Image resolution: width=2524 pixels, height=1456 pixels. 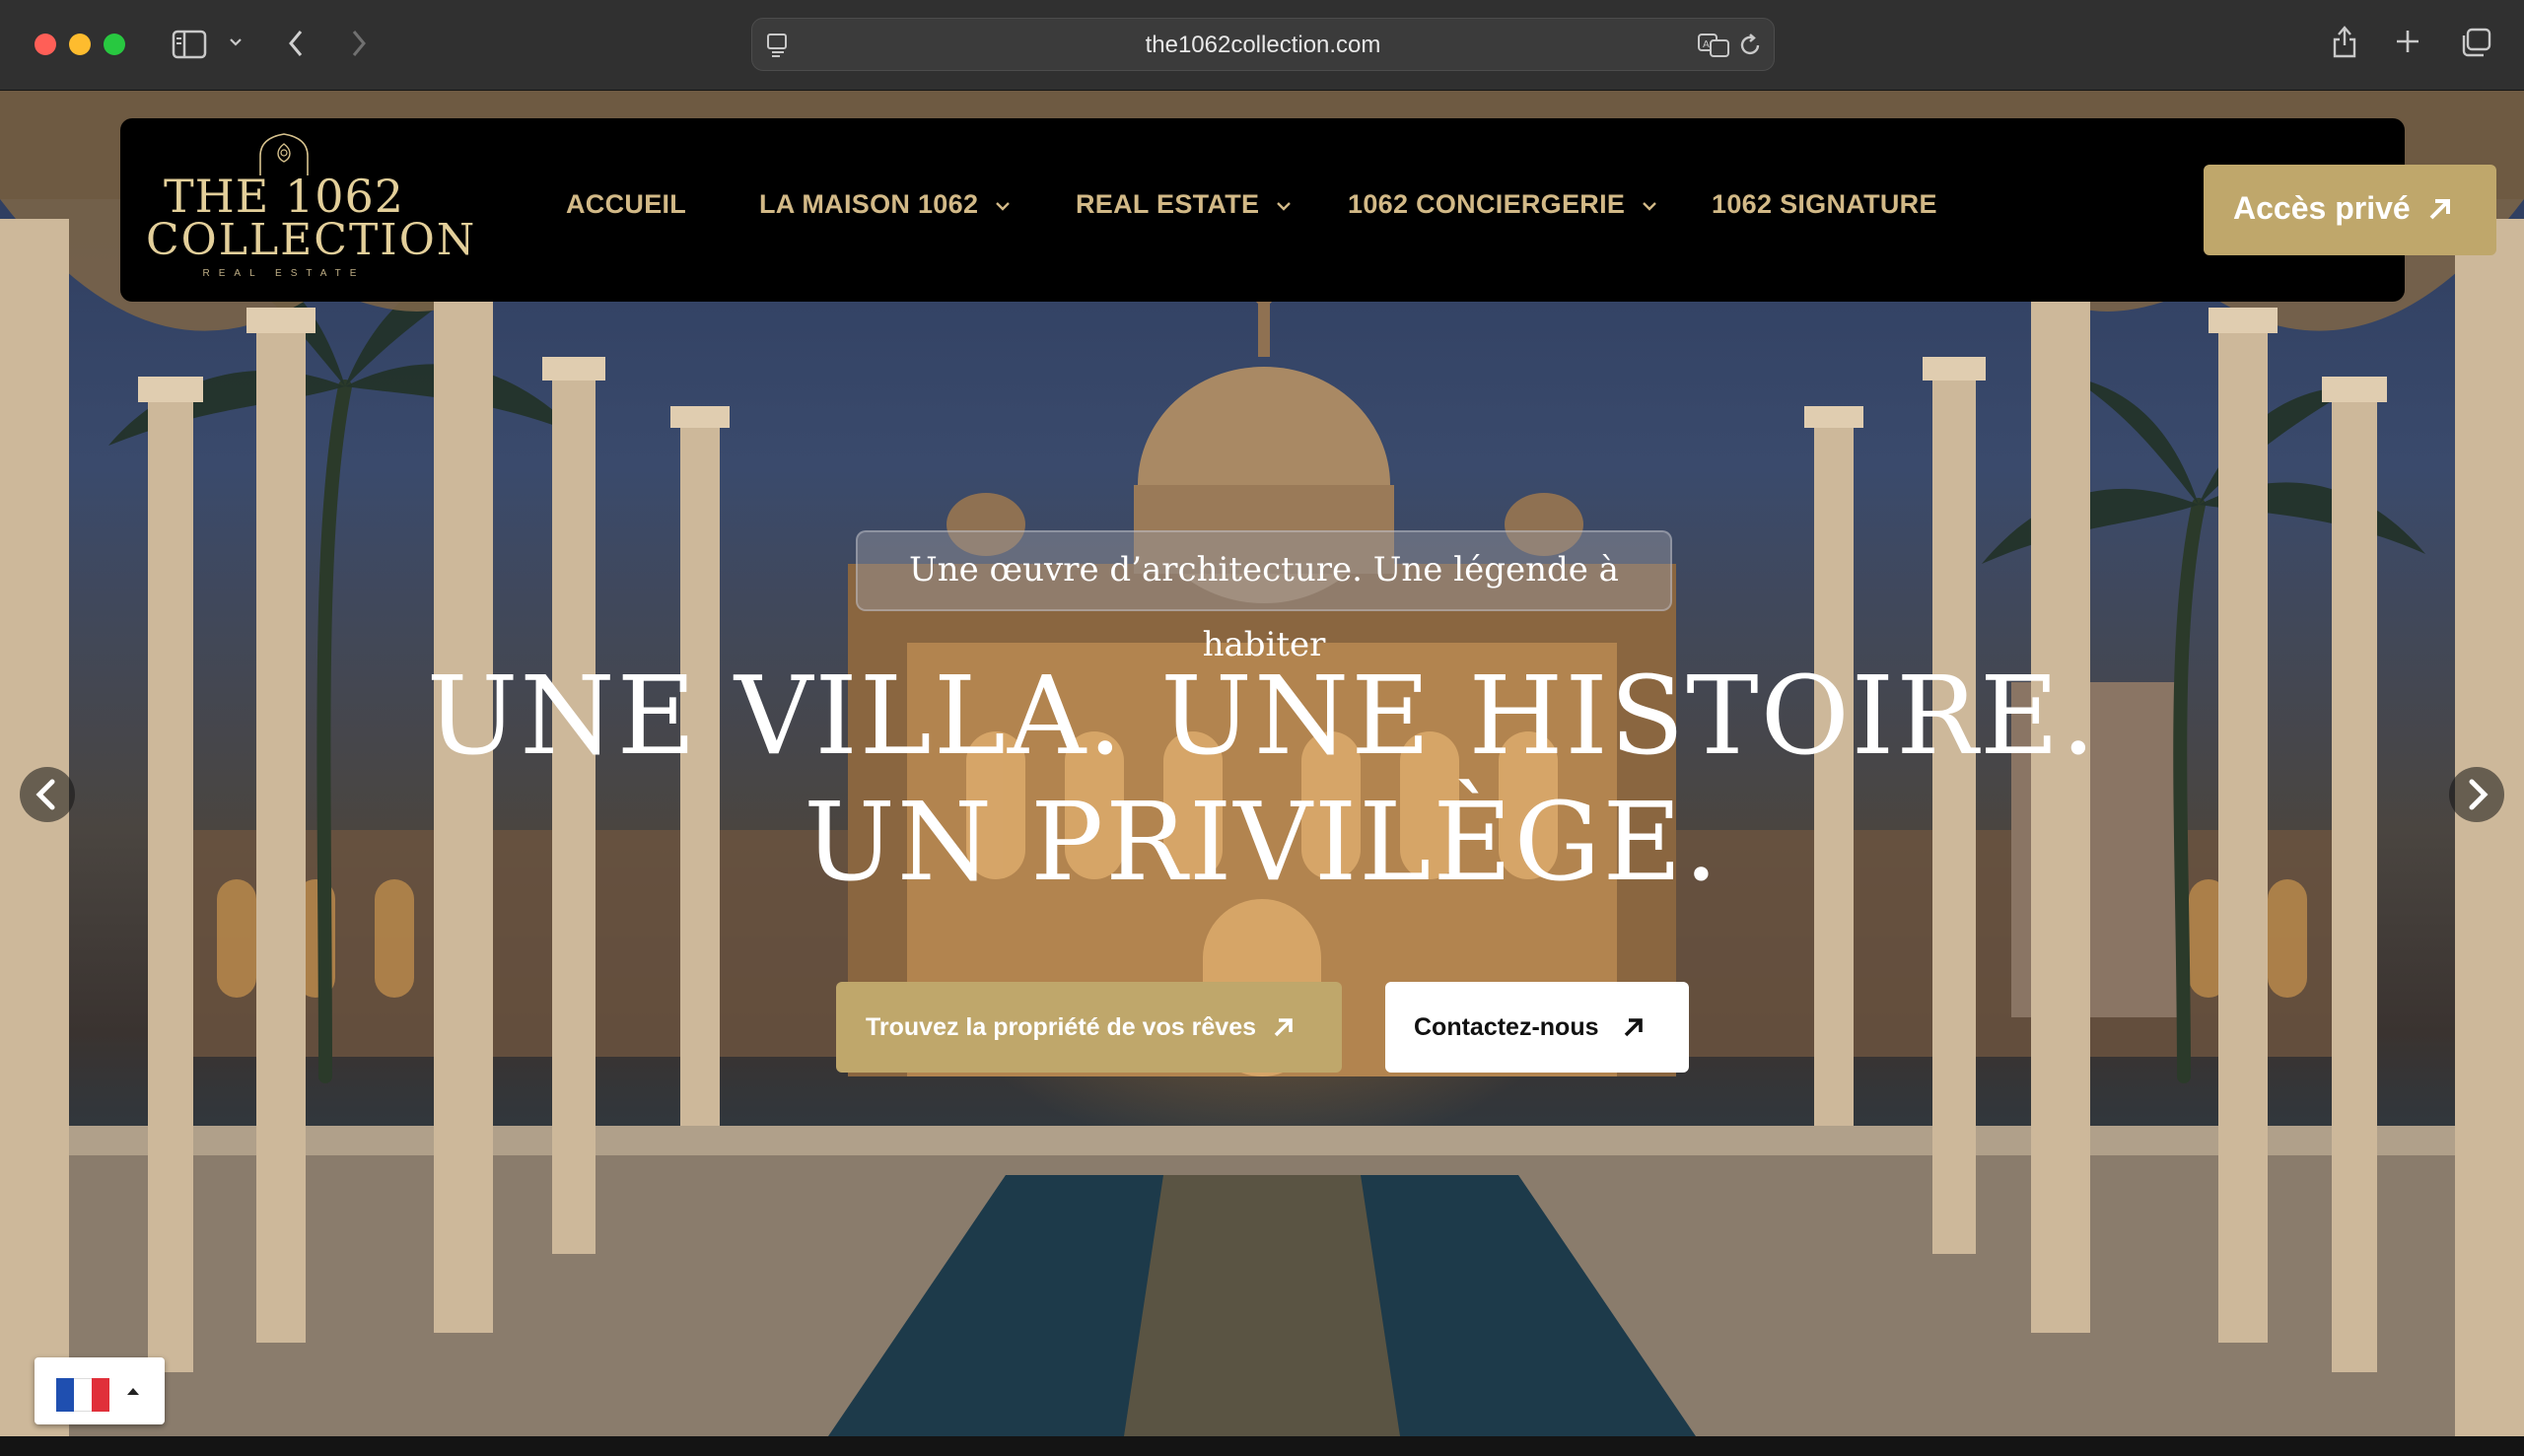 I want to click on caret-up-icon, so click(x=133, y=1391).